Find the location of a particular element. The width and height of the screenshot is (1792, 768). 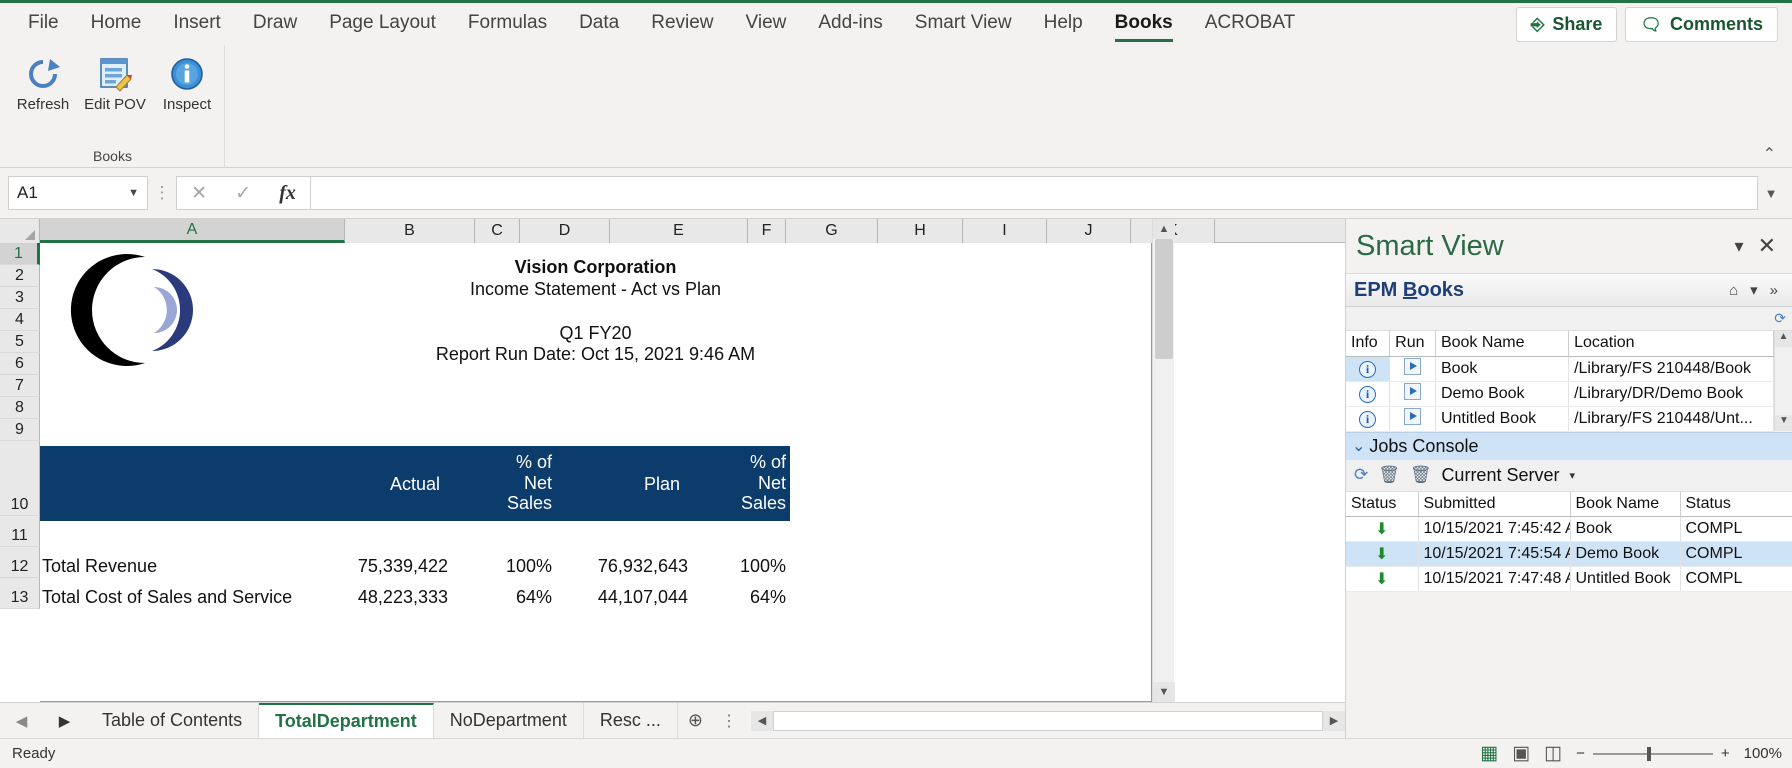

dropdown-caret-icon: ▾ is located at coordinates (1572, 475).